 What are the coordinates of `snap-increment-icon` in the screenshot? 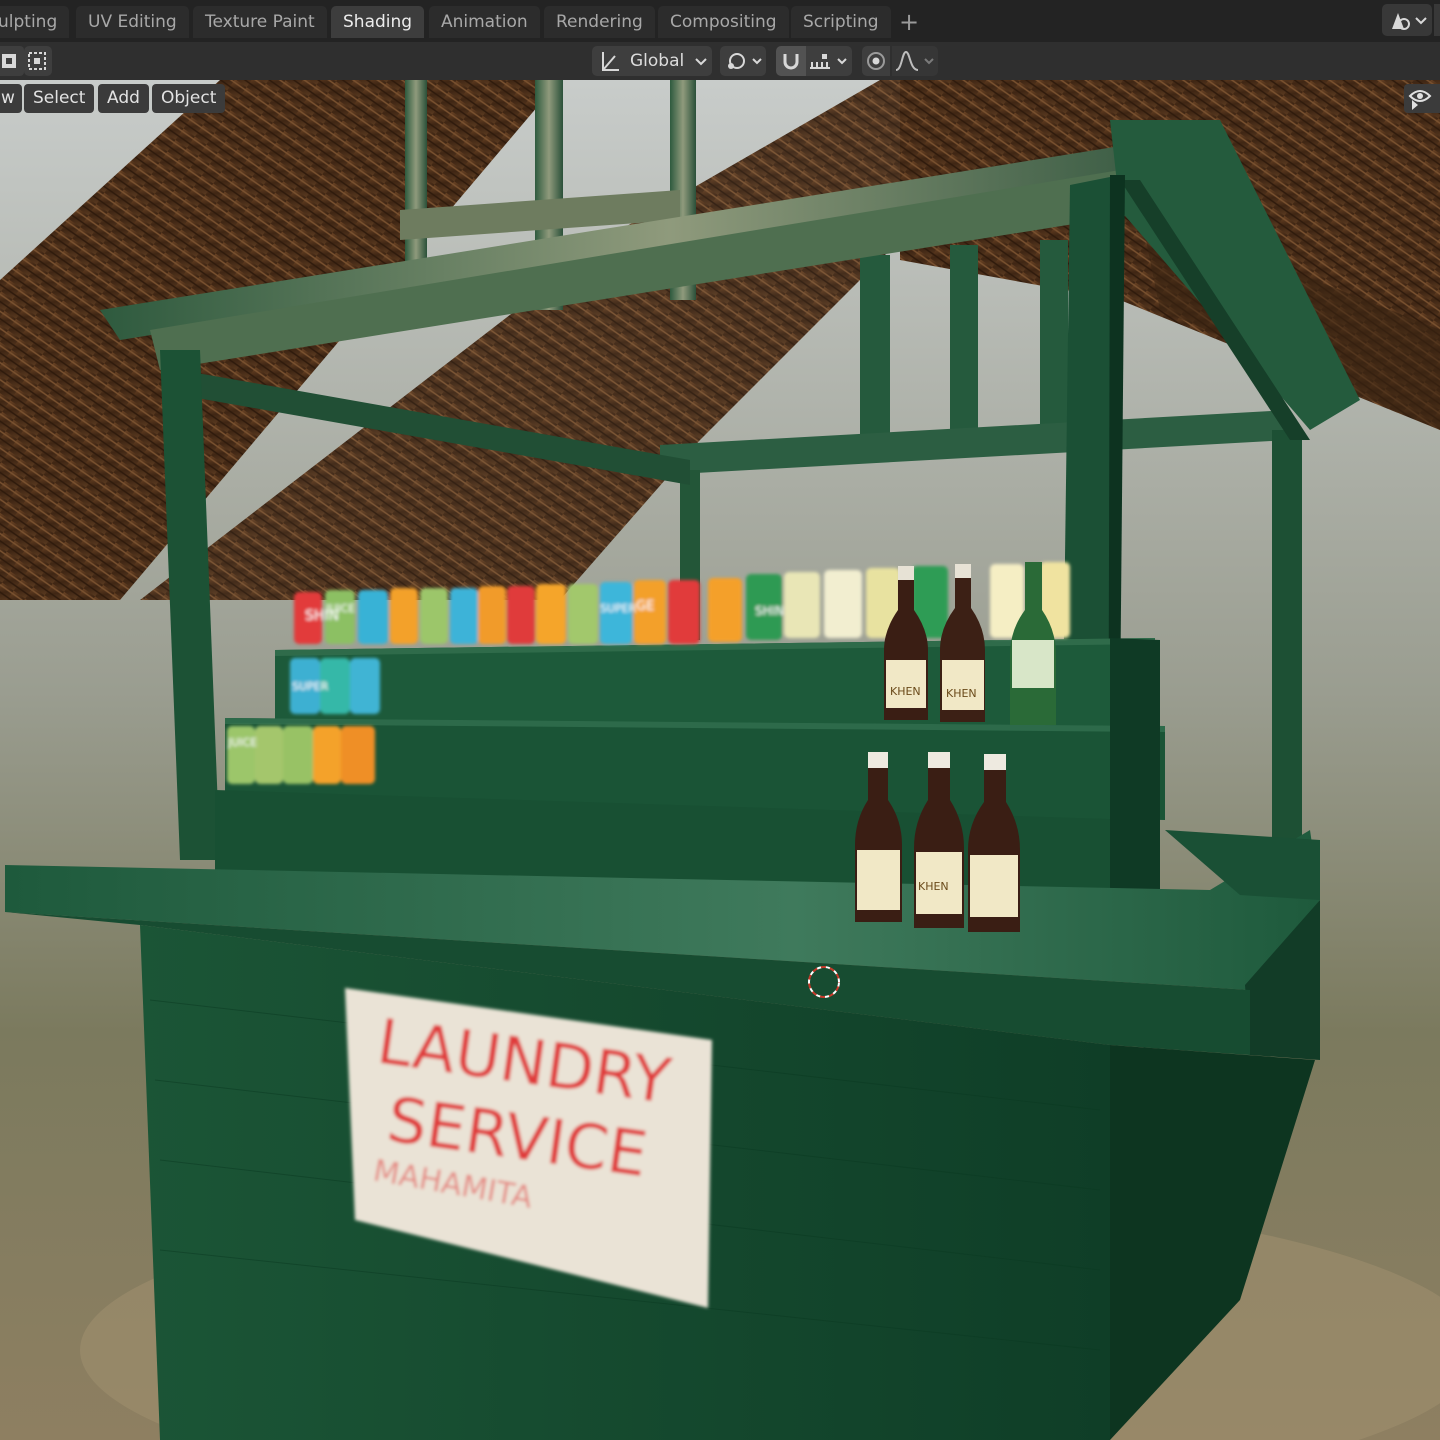 It's located at (828, 61).